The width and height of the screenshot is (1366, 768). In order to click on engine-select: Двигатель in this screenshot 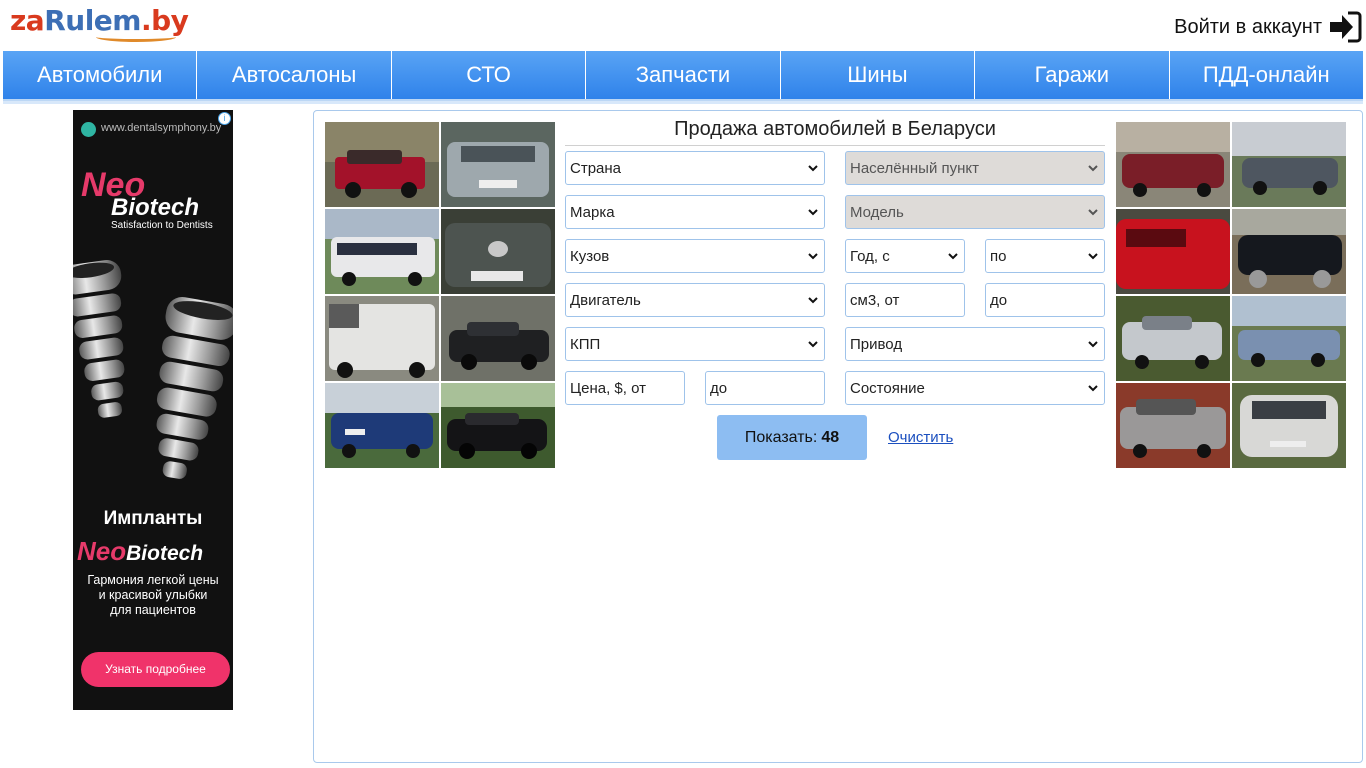, I will do `click(695, 300)`.